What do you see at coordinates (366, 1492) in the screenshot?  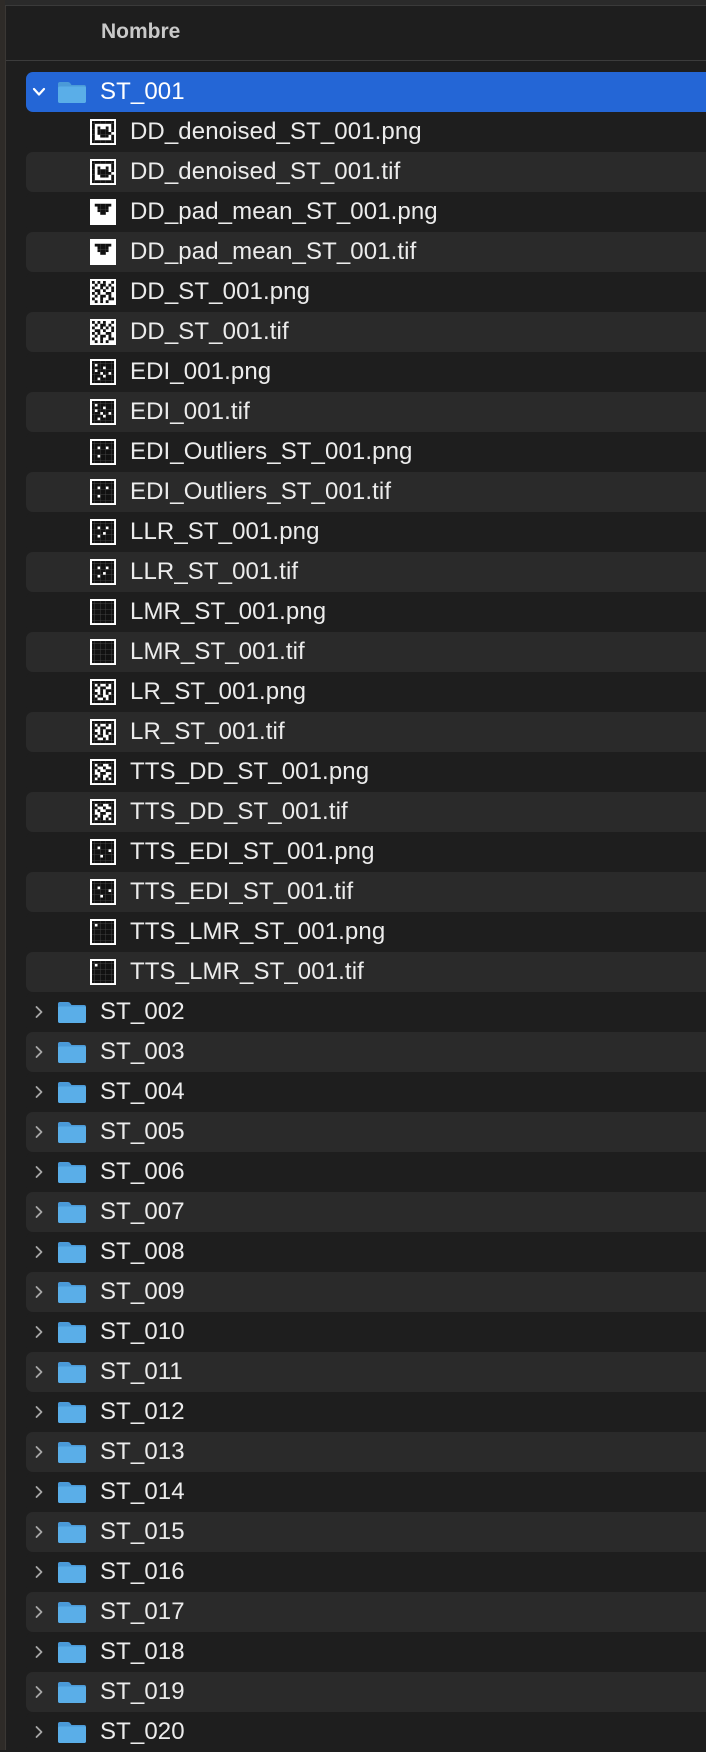 I see `folder-row: ST_014` at bounding box center [366, 1492].